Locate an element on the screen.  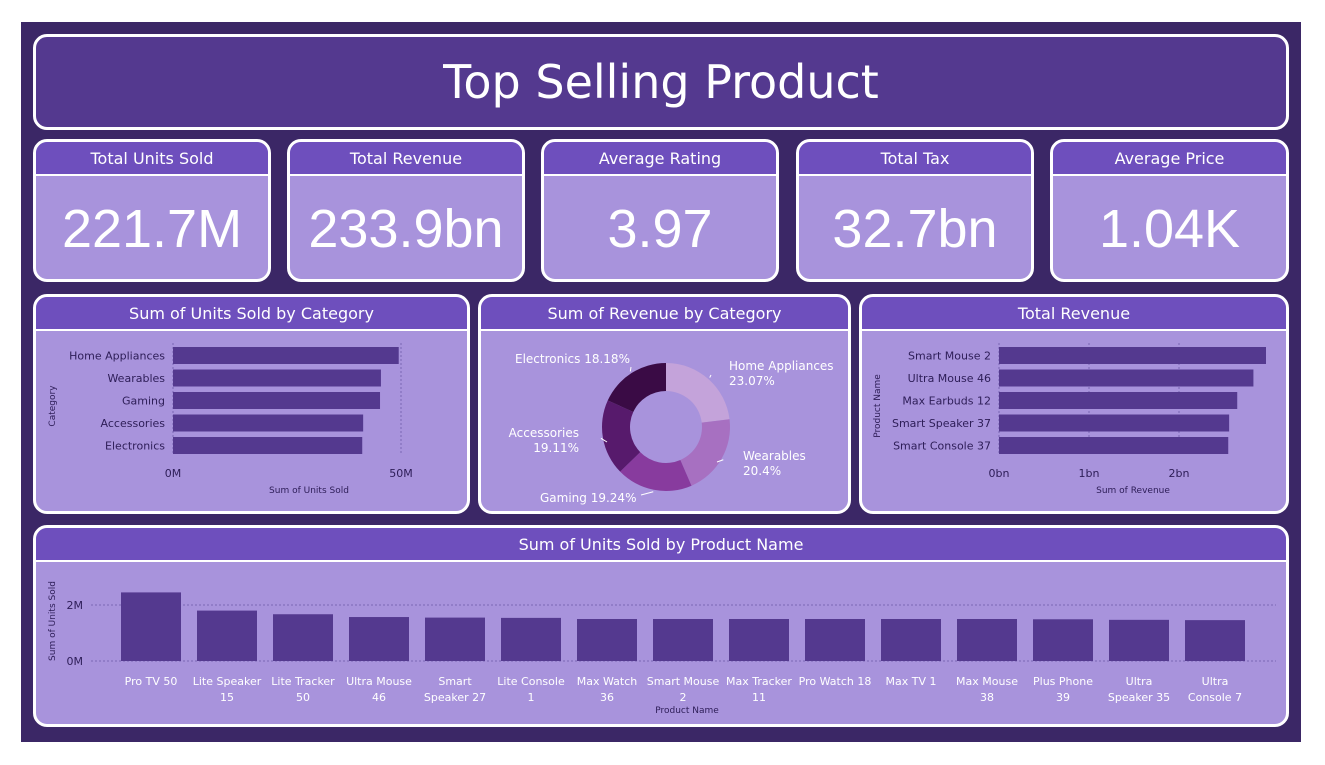
category-label: 38 is located at coordinates (987, 697).